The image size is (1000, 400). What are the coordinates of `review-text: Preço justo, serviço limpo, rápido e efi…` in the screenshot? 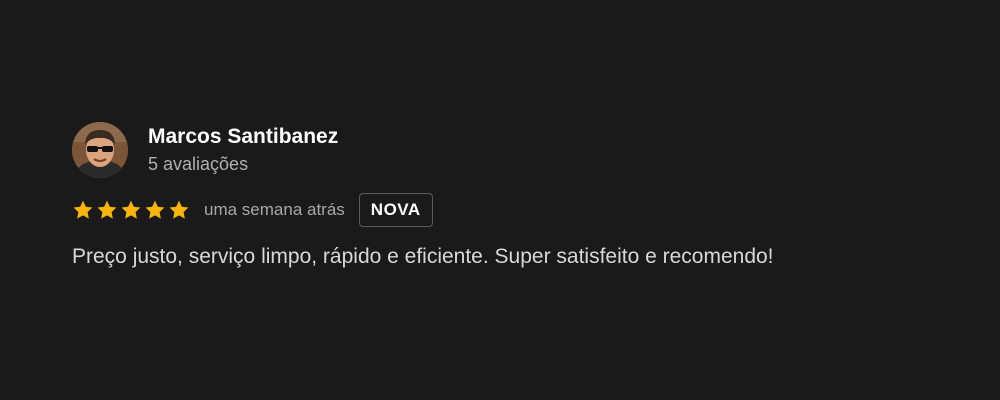 It's located at (423, 256).